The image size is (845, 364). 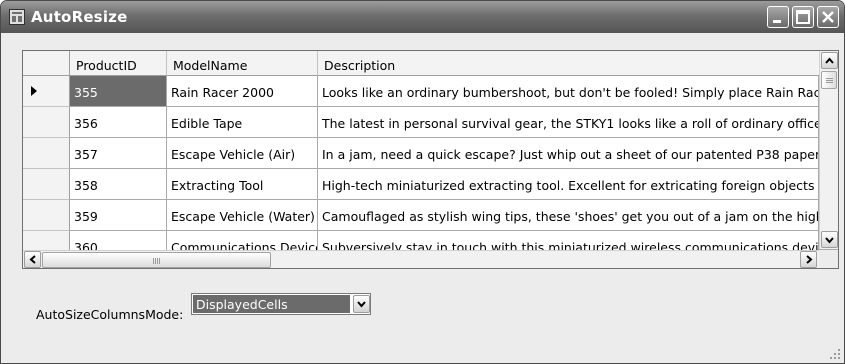 What do you see at coordinates (421, 259) in the screenshot?
I see `horizontal-scrollbar` at bounding box center [421, 259].